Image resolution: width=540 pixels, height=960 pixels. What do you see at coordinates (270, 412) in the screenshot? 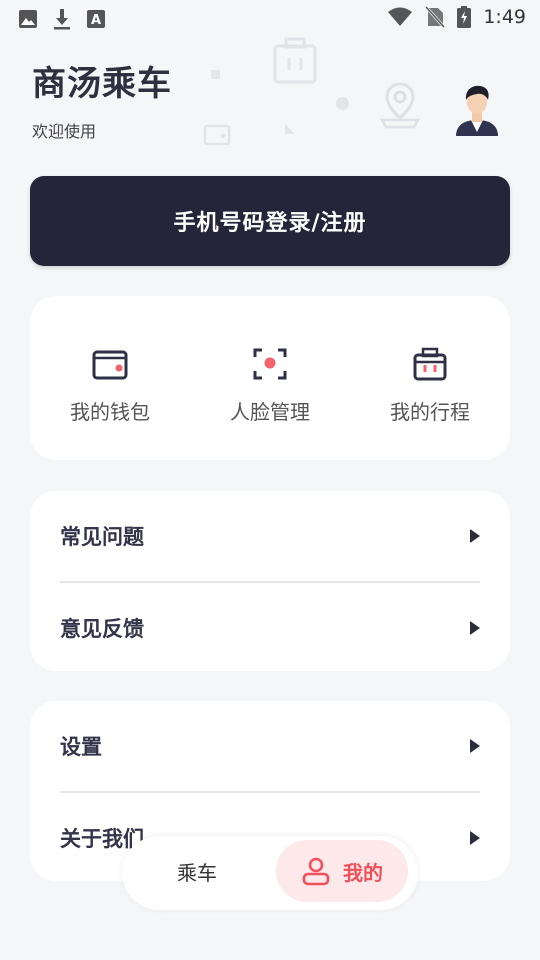
I see `quick-action-label: 人脸管理` at bounding box center [270, 412].